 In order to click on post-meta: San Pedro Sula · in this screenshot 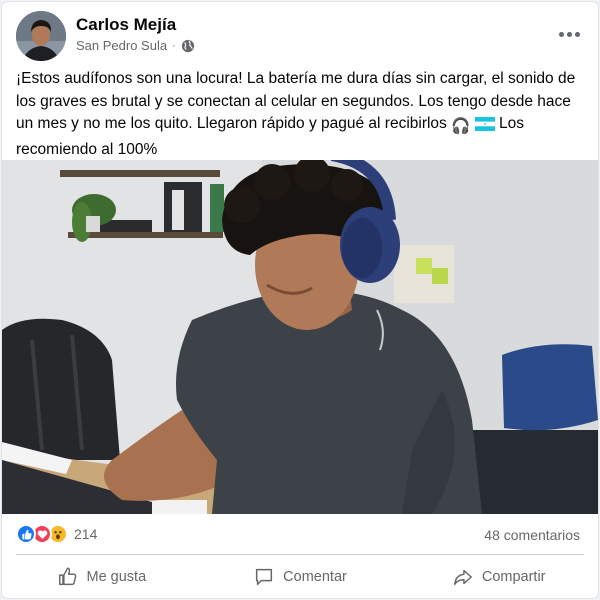, I will do `click(135, 45)`.